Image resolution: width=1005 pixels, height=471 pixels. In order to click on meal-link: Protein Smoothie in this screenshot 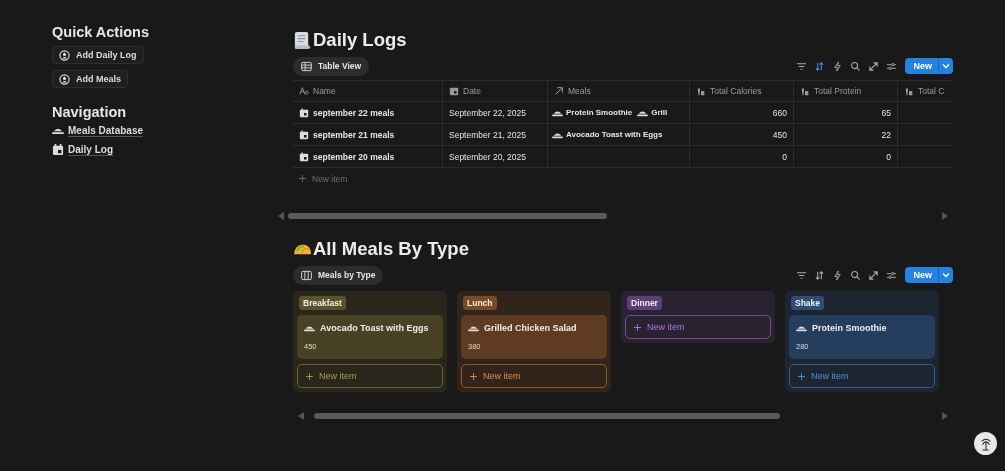, I will do `click(592, 112)`.